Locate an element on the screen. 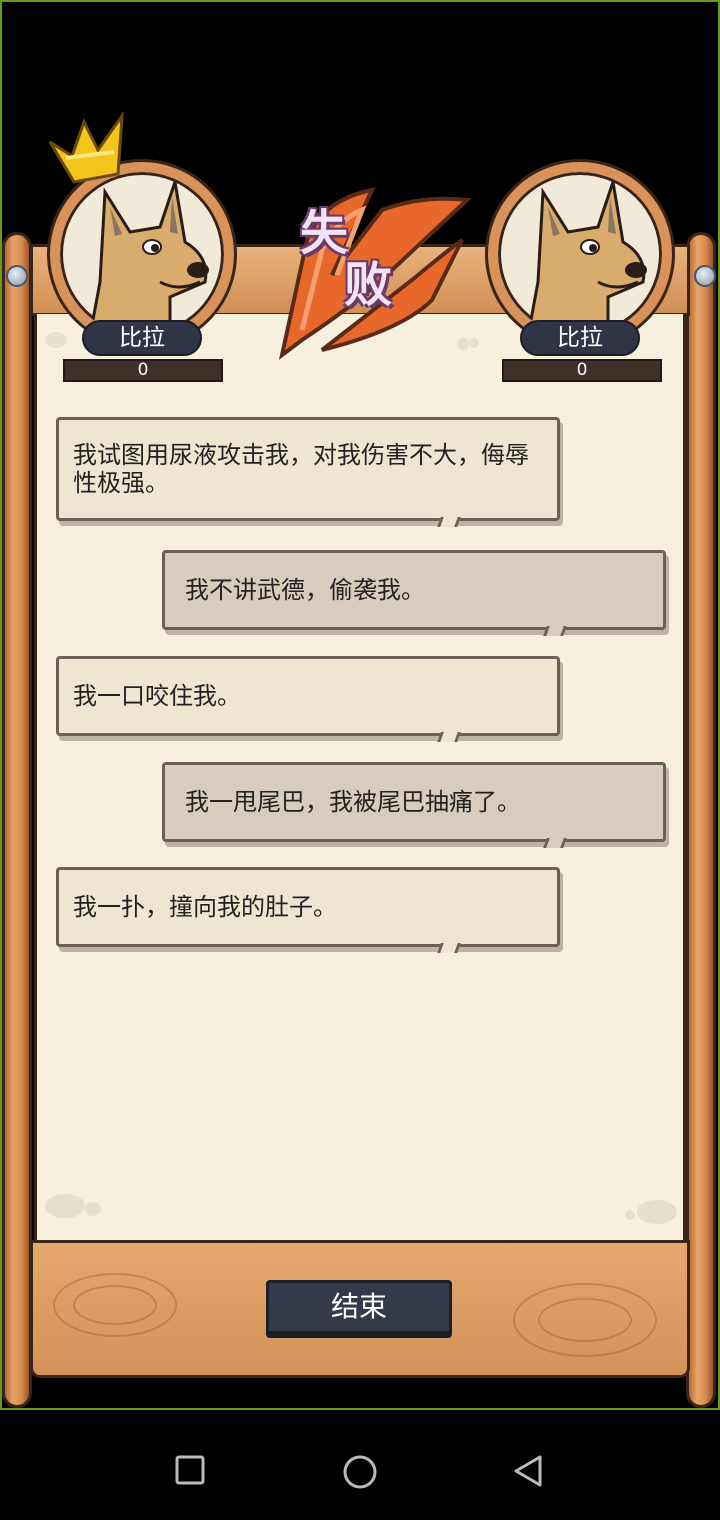 This screenshot has width=720, height=1520. message-text: 我一扑，撞向我的肚子。 is located at coordinates (205, 907).